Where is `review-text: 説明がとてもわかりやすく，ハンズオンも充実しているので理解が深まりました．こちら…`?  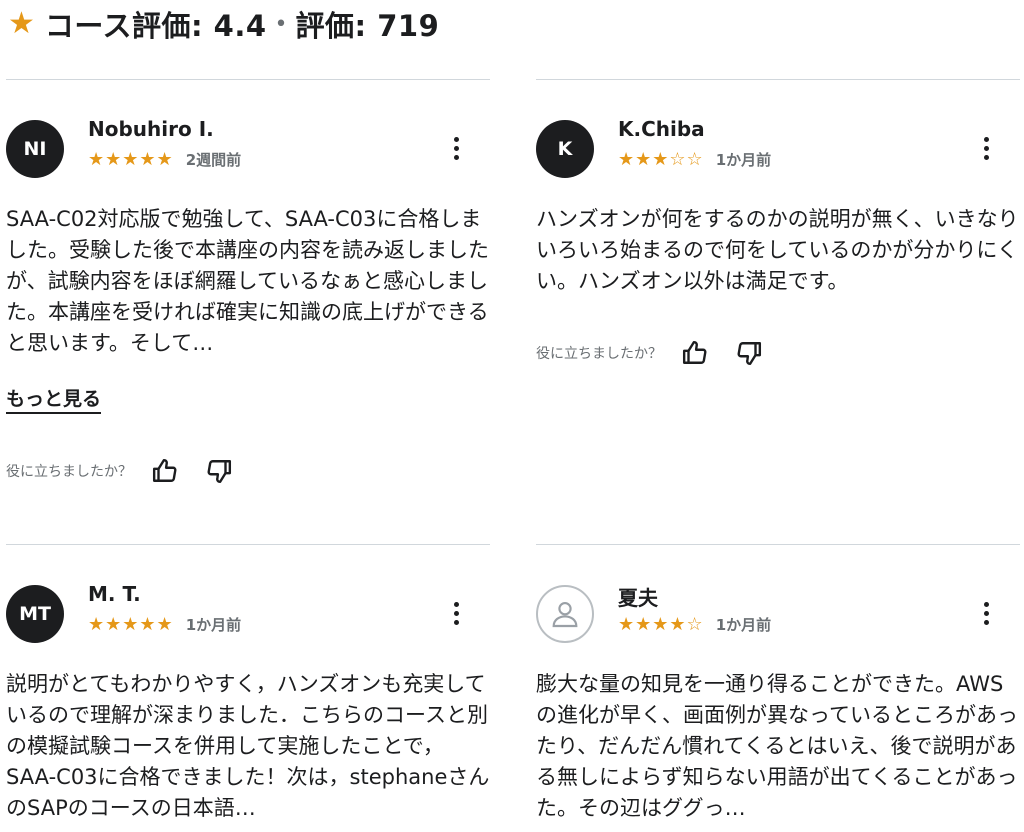
review-text: 説明がとてもわかりやすく，ハンズオンも充実しているので理解が深まりました．こちら… is located at coordinates (248, 746).